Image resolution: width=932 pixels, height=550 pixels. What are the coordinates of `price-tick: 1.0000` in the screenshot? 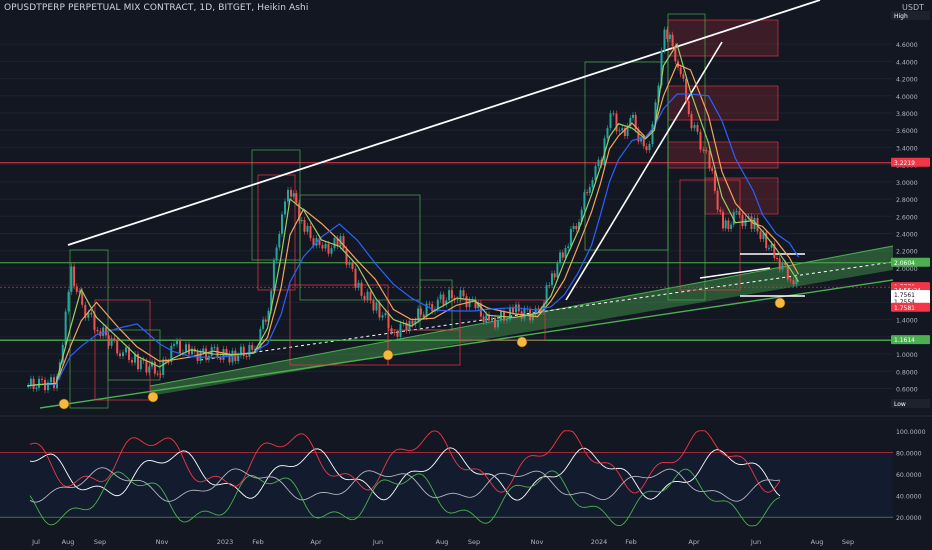 It's located at (907, 355).